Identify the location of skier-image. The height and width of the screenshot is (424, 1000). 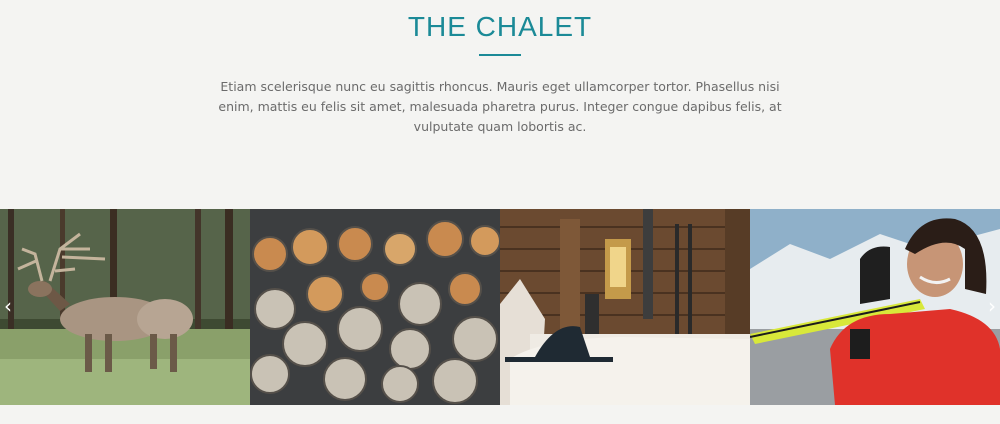
(875, 307).